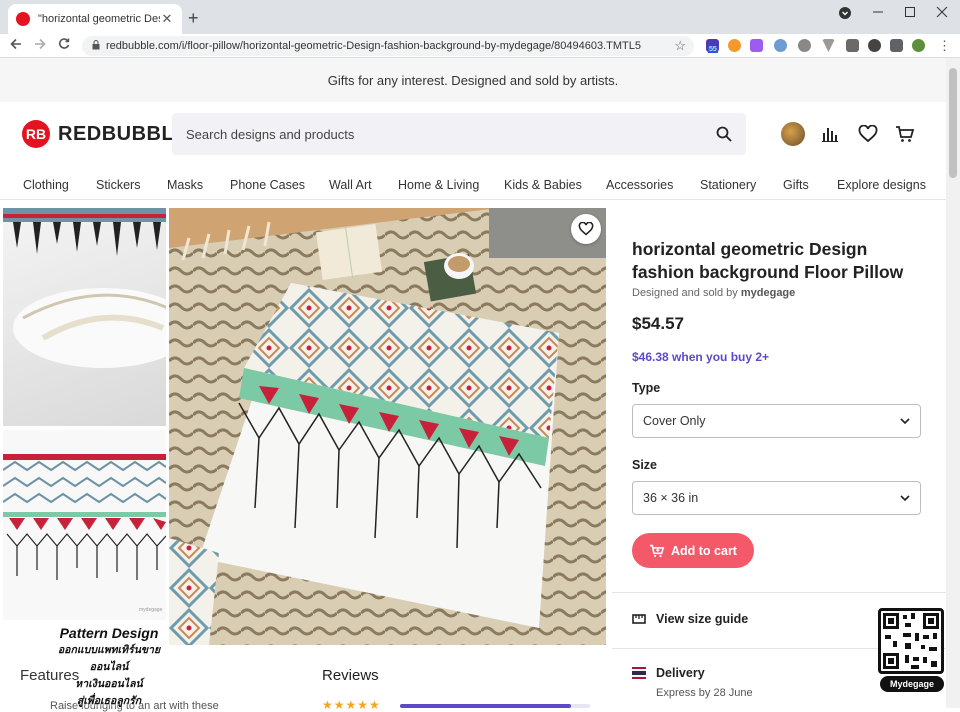 This screenshot has height=712, width=960. I want to click on account-avatar, so click(793, 134).